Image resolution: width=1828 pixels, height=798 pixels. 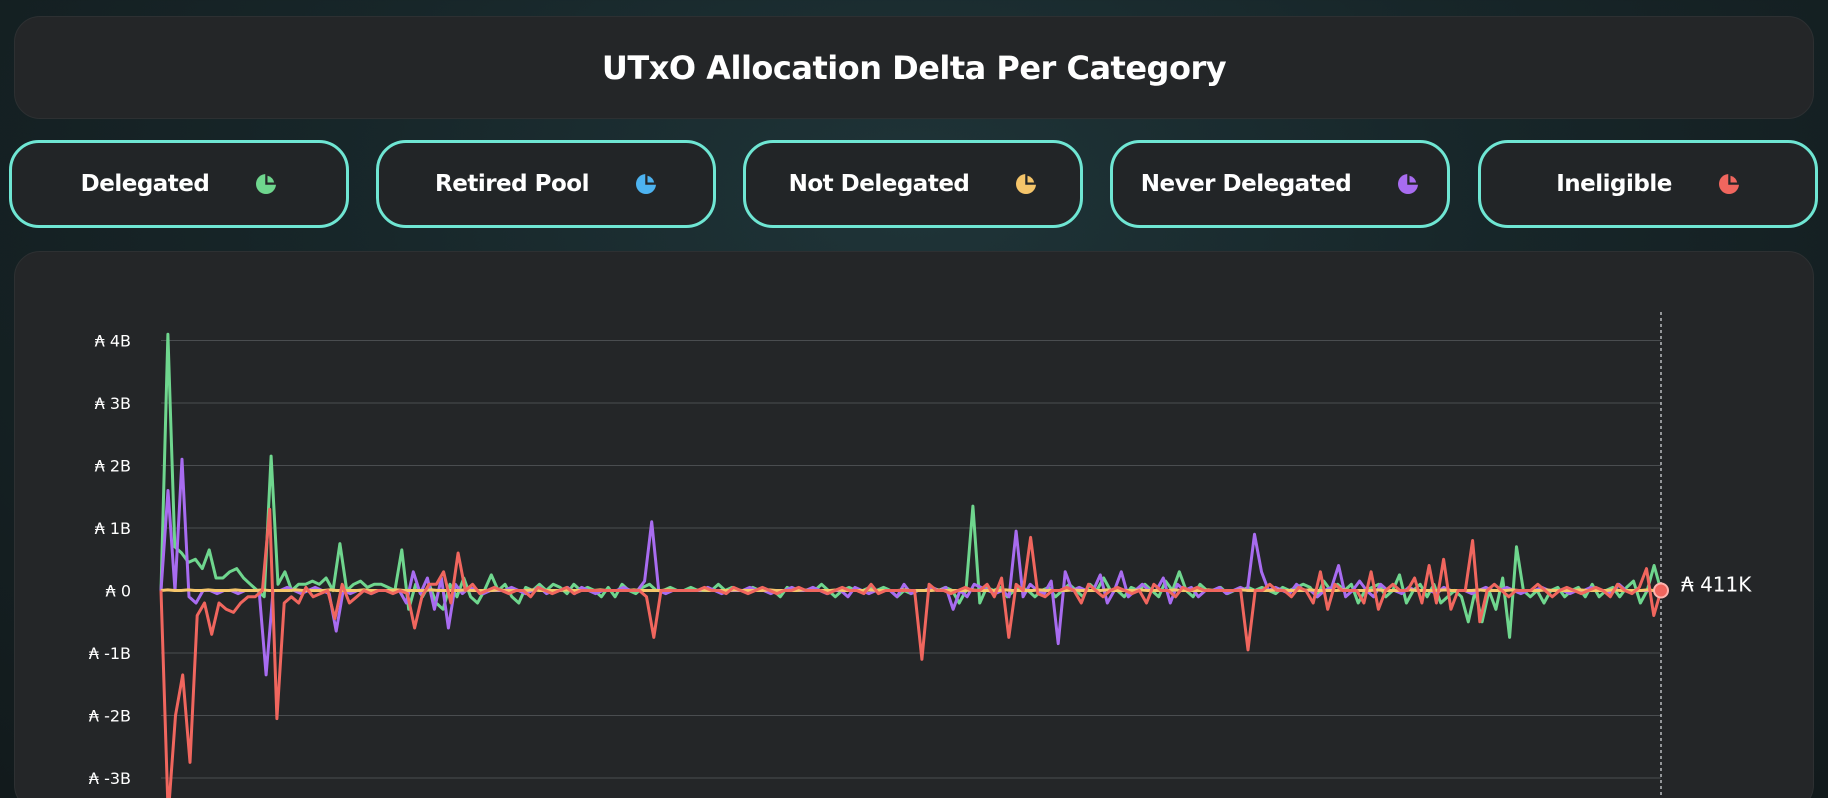 What do you see at coordinates (110, 778) in the screenshot?
I see `y-tick-label: ₳ -3B` at bounding box center [110, 778].